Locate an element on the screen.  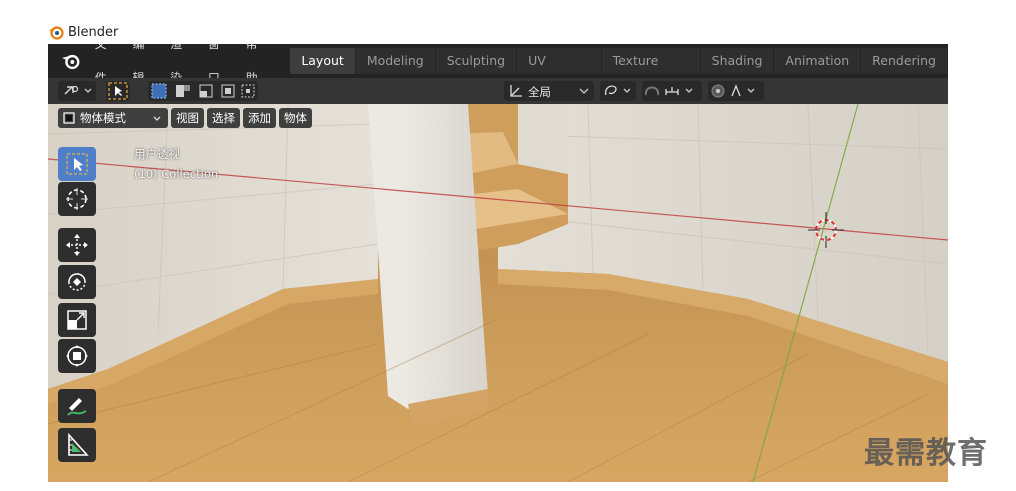
tool-move is located at coordinates (77, 245).